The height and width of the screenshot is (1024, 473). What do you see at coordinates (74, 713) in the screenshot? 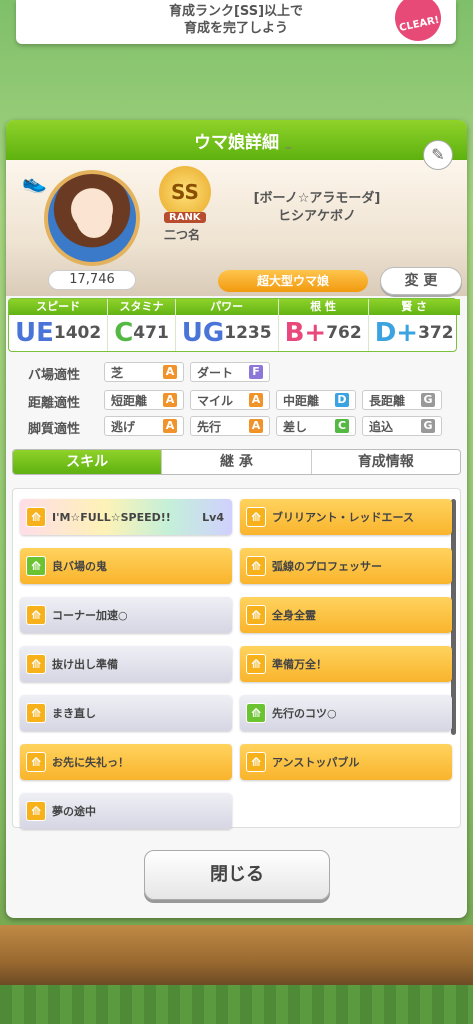
I see `skill-name: まき直し` at bounding box center [74, 713].